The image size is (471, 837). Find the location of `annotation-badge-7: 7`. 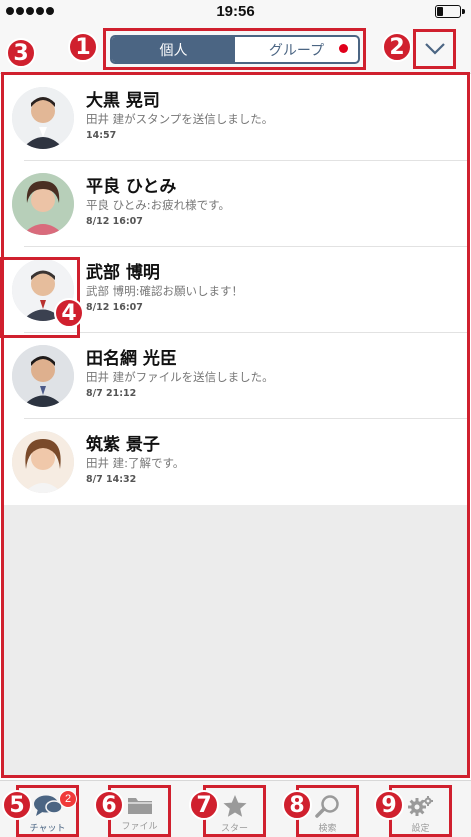

annotation-badge-7: 7 is located at coordinates (204, 805).